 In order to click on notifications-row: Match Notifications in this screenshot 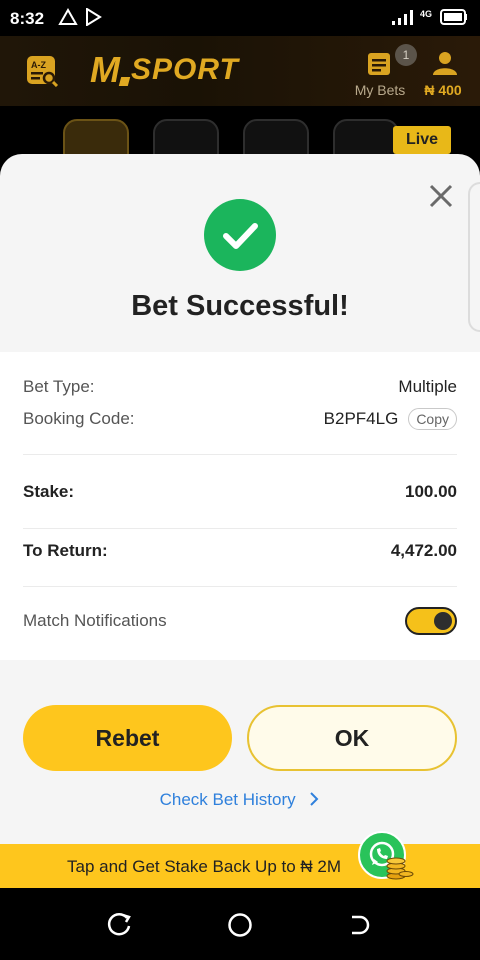, I will do `click(240, 621)`.